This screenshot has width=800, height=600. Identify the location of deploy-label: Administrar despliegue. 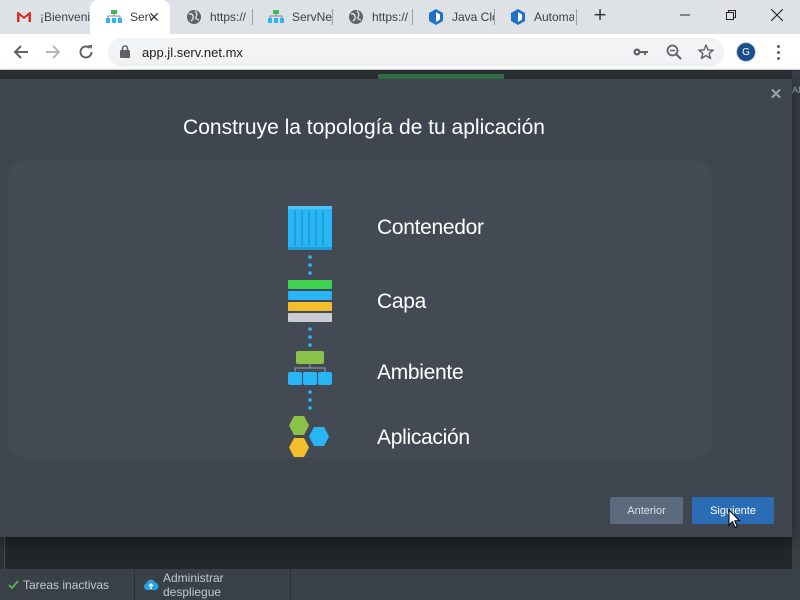
(193, 584).